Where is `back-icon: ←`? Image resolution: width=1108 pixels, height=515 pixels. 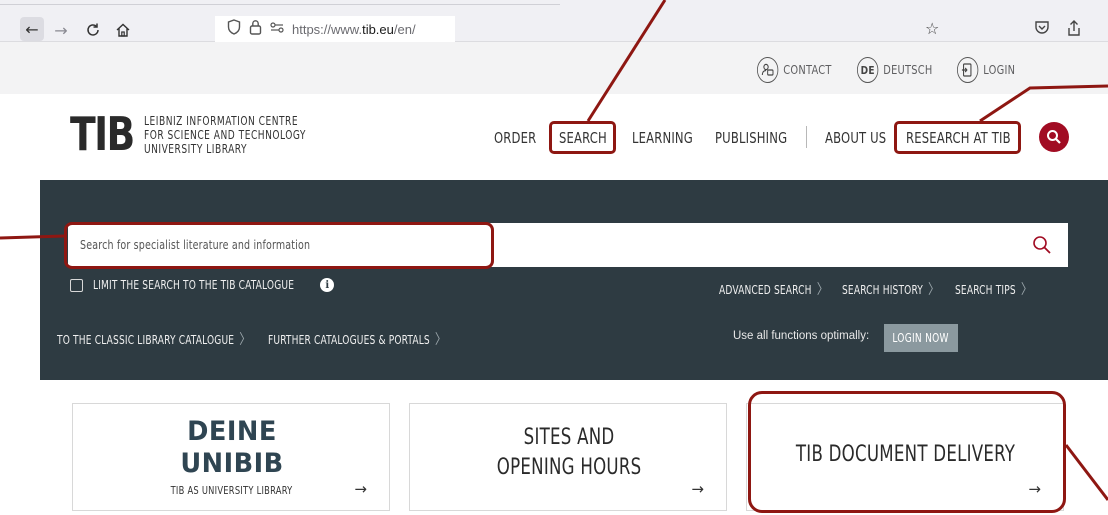 back-icon: ← is located at coordinates (32, 29).